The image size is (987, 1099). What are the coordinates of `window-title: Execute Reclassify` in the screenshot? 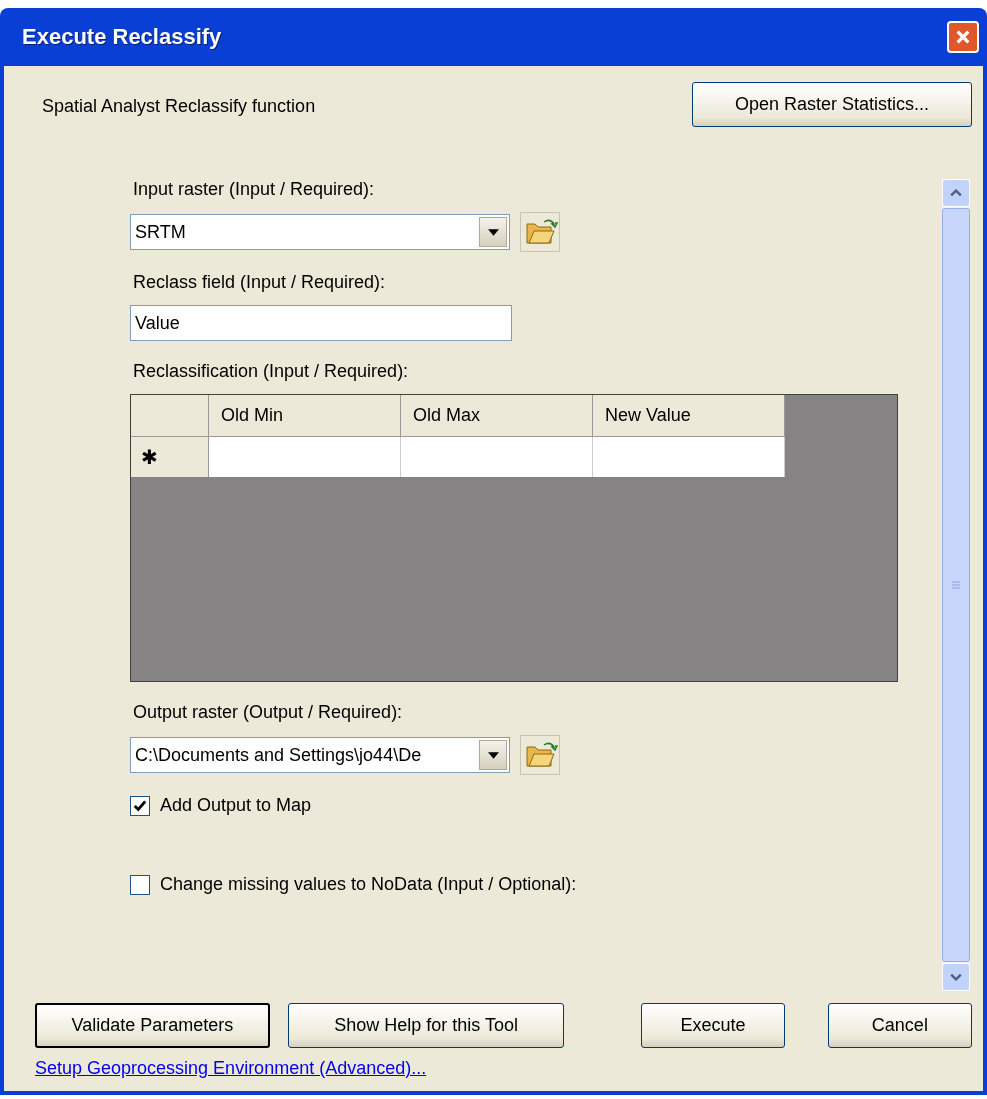 It's located at (122, 37).